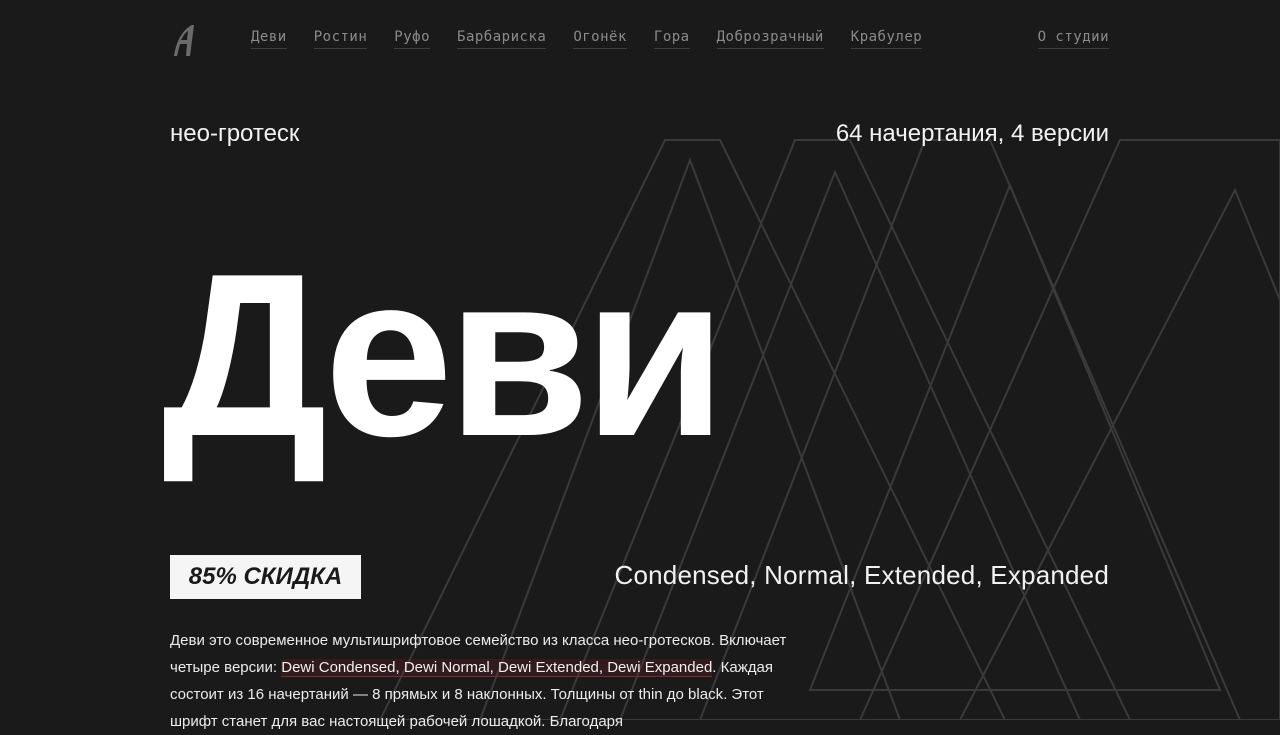 This screenshot has height=735, width=1280. Describe the element at coordinates (861, 575) in the screenshot. I see `font-versions: Condensed, Normal, Extended, Expanded` at that location.